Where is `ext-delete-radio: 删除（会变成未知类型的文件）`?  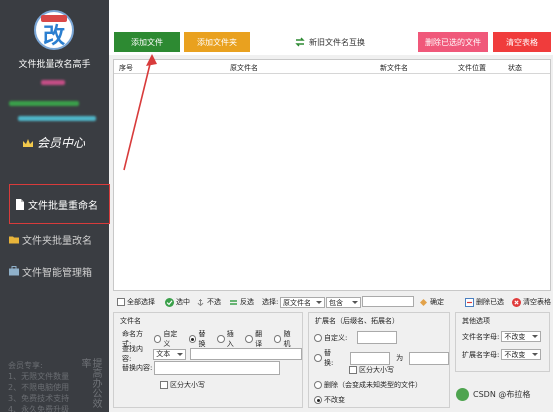 ext-delete-radio: 删除（会变成未知类型的文件） is located at coordinates (368, 385).